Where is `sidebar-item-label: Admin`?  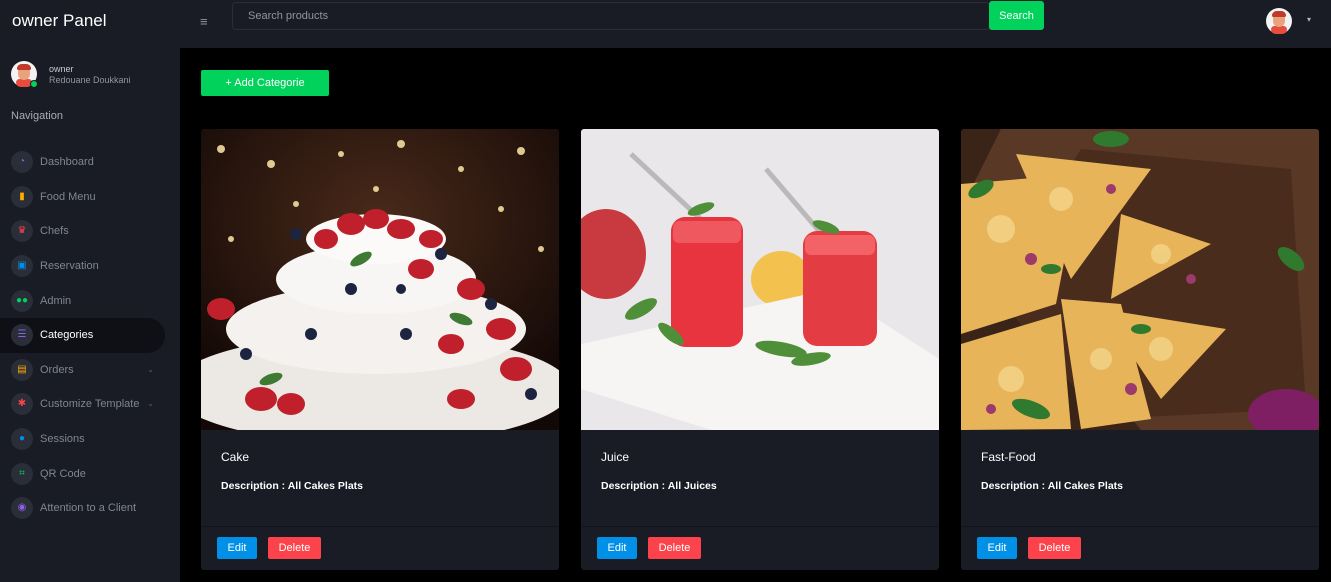 sidebar-item-label: Admin is located at coordinates (56, 300).